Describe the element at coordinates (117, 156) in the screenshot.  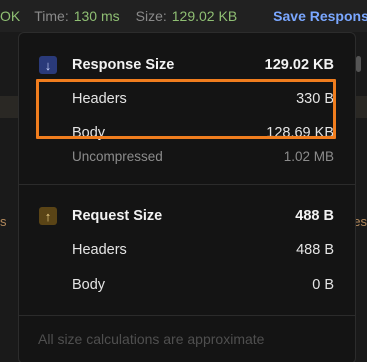
I see `uncompressed-label: Uncompressed` at that location.